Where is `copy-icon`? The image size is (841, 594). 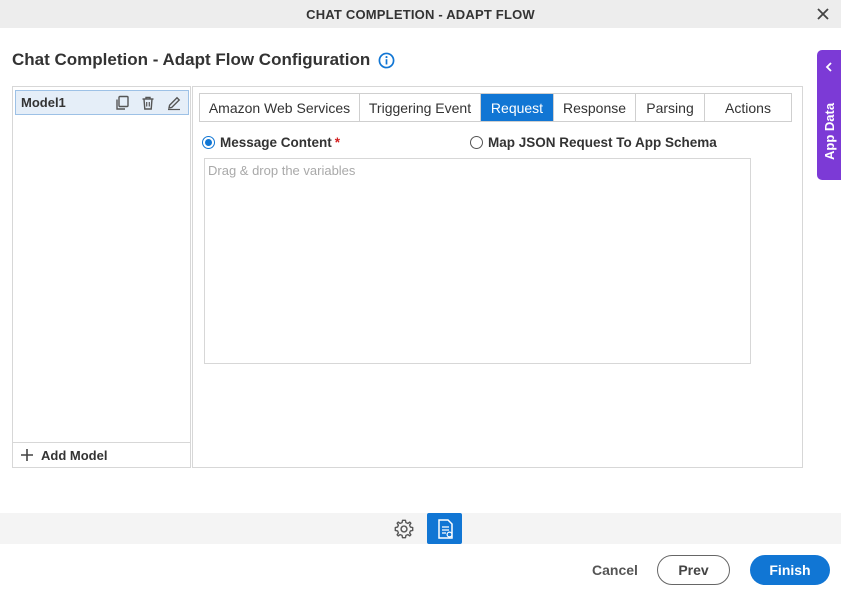 copy-icon is located at coordinates (122, 103).